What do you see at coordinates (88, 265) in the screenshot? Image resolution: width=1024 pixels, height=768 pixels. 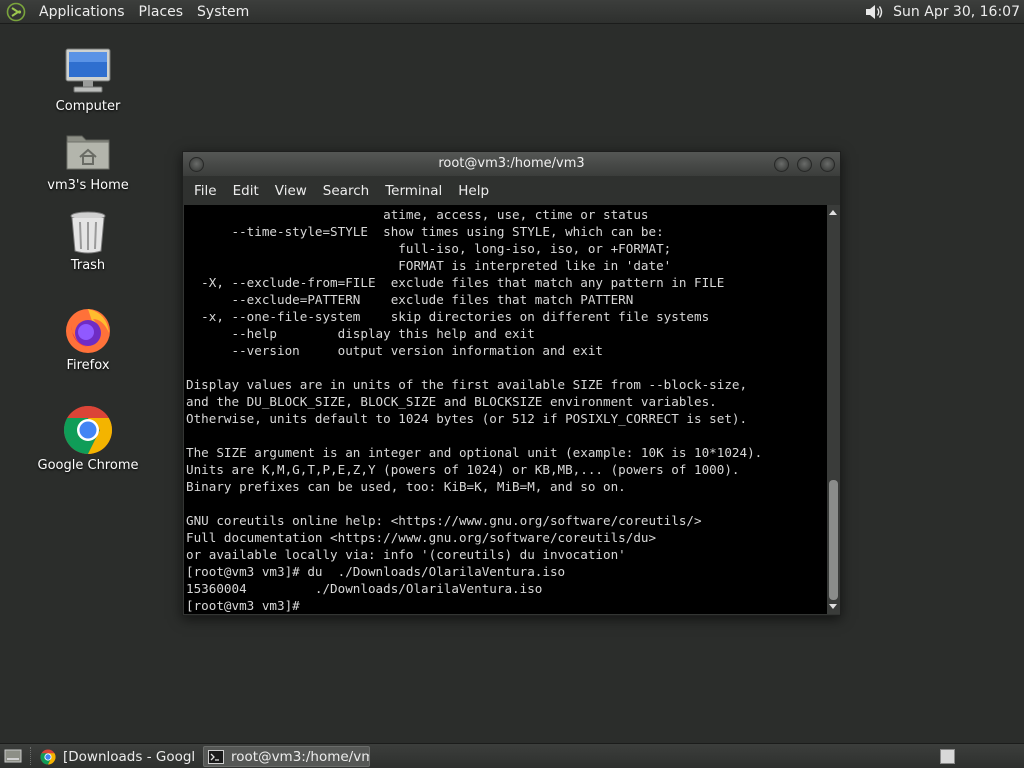 I see `desktop-icon-label: Trash` at bounding box center [88, 265].